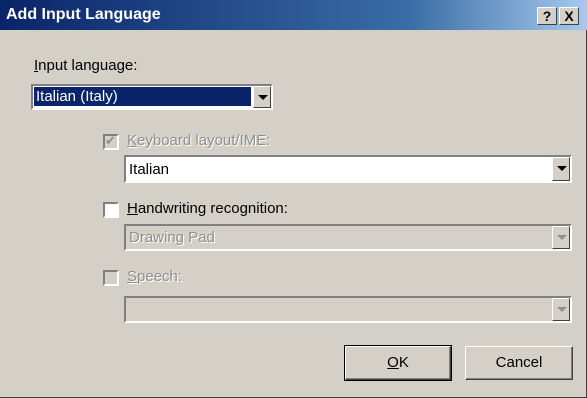 The width and height of the screenshot is (587, 398). What do you see at coordinates (199, 140) in the screenshot?
I see `keyboard-layout-label: Keyboard layout/IME:` at bounding box center [199, 140].